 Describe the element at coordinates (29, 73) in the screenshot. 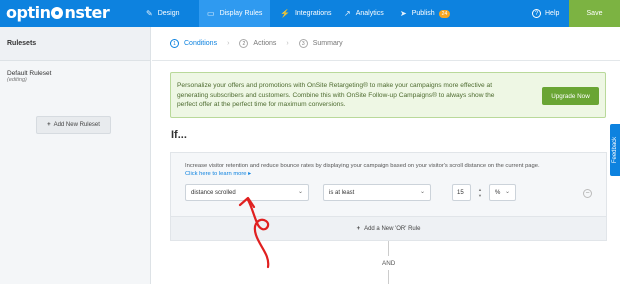

I see `ruleset-title: Default Ruleset` at that location.